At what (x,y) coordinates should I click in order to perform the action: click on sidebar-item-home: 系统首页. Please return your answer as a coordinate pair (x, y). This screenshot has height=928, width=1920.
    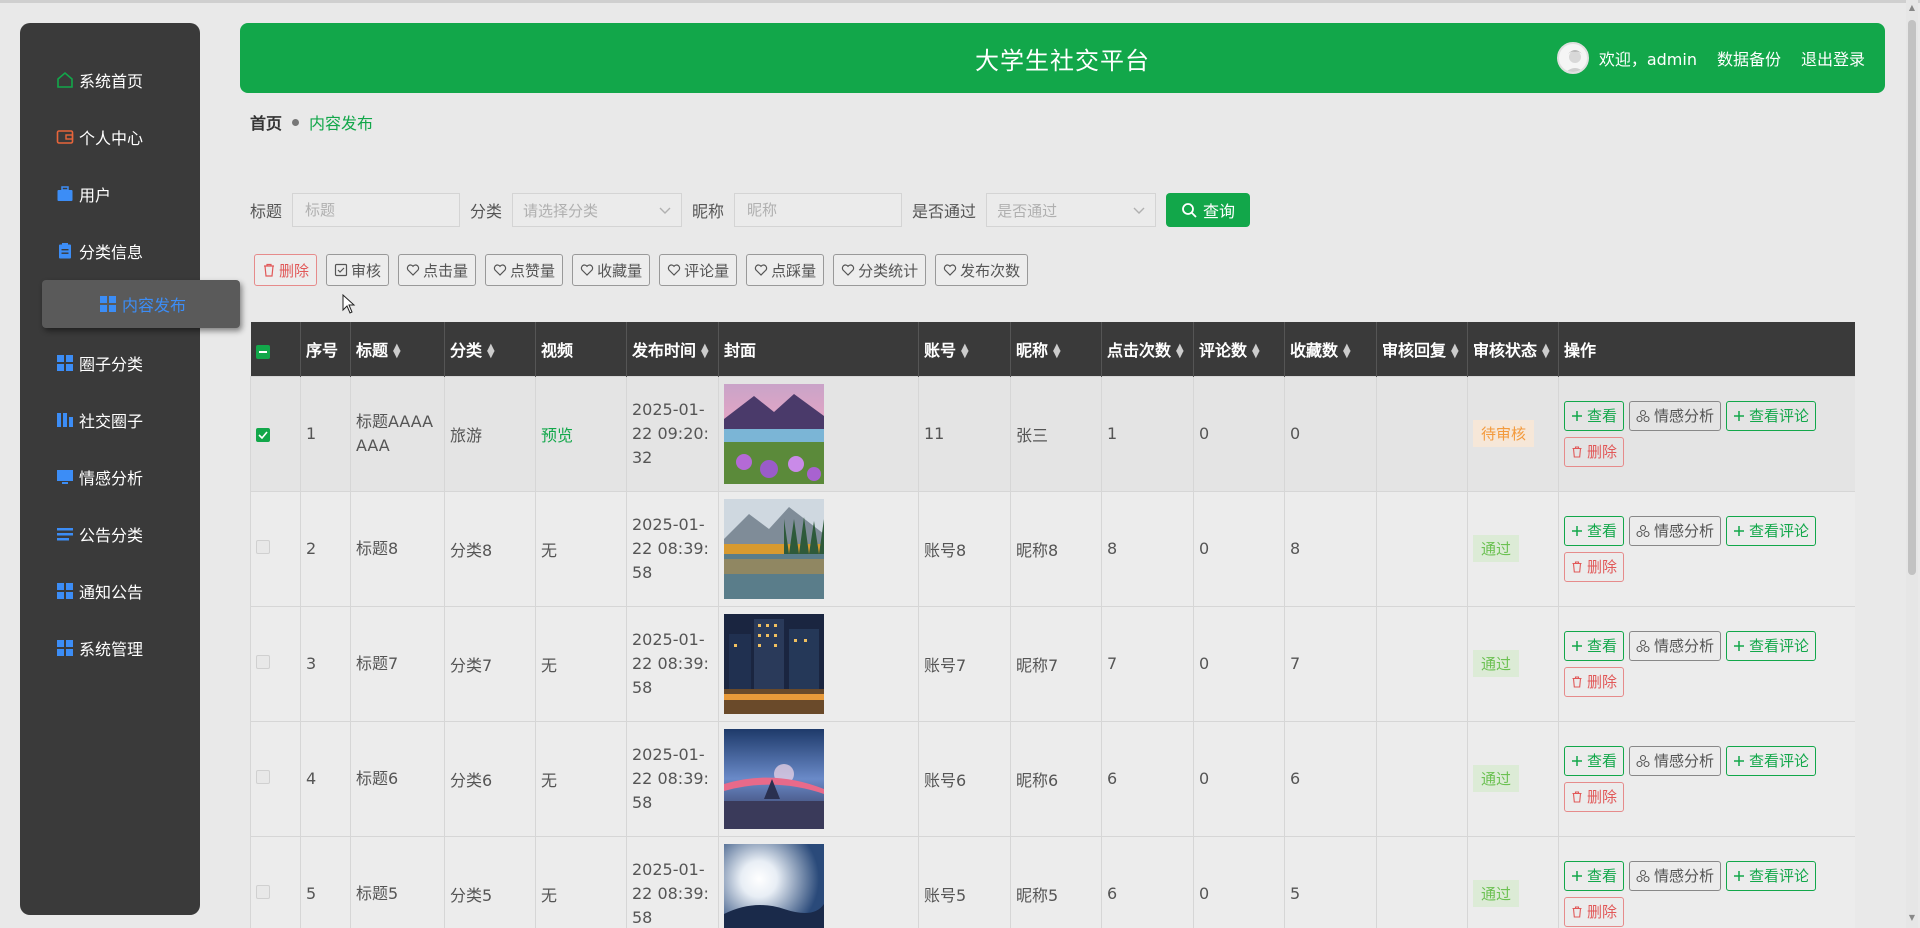
    Looking at the image, I should click on (110, 80).